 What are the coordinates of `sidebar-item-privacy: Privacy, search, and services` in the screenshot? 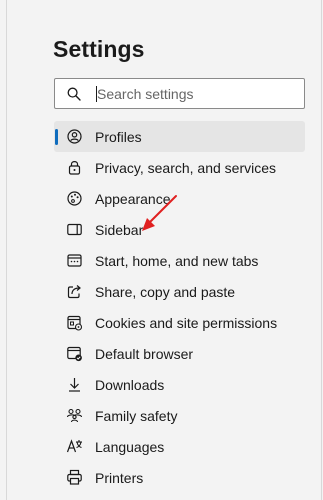 It's located at (179, 167).